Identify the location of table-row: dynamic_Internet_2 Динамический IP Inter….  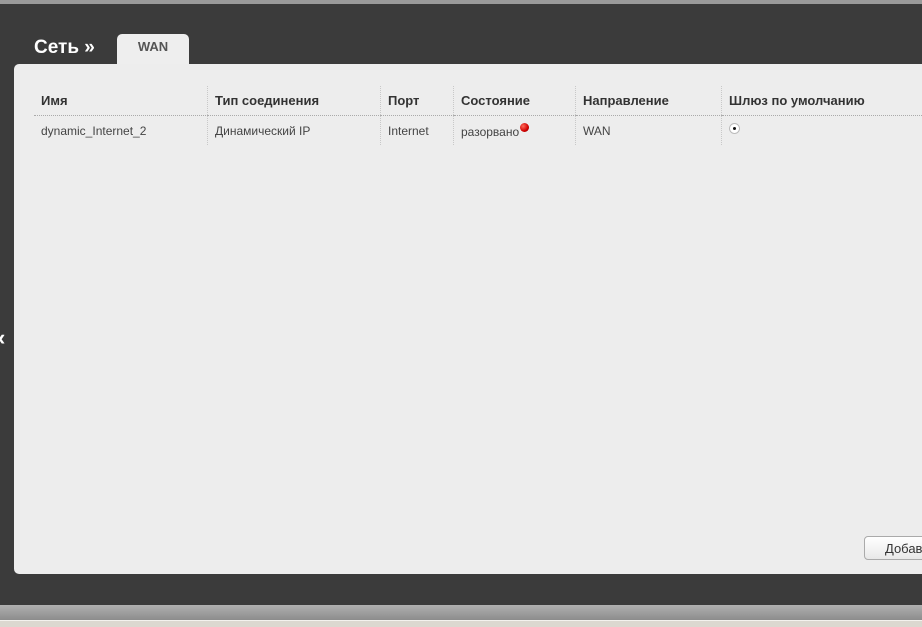
(478, 131).